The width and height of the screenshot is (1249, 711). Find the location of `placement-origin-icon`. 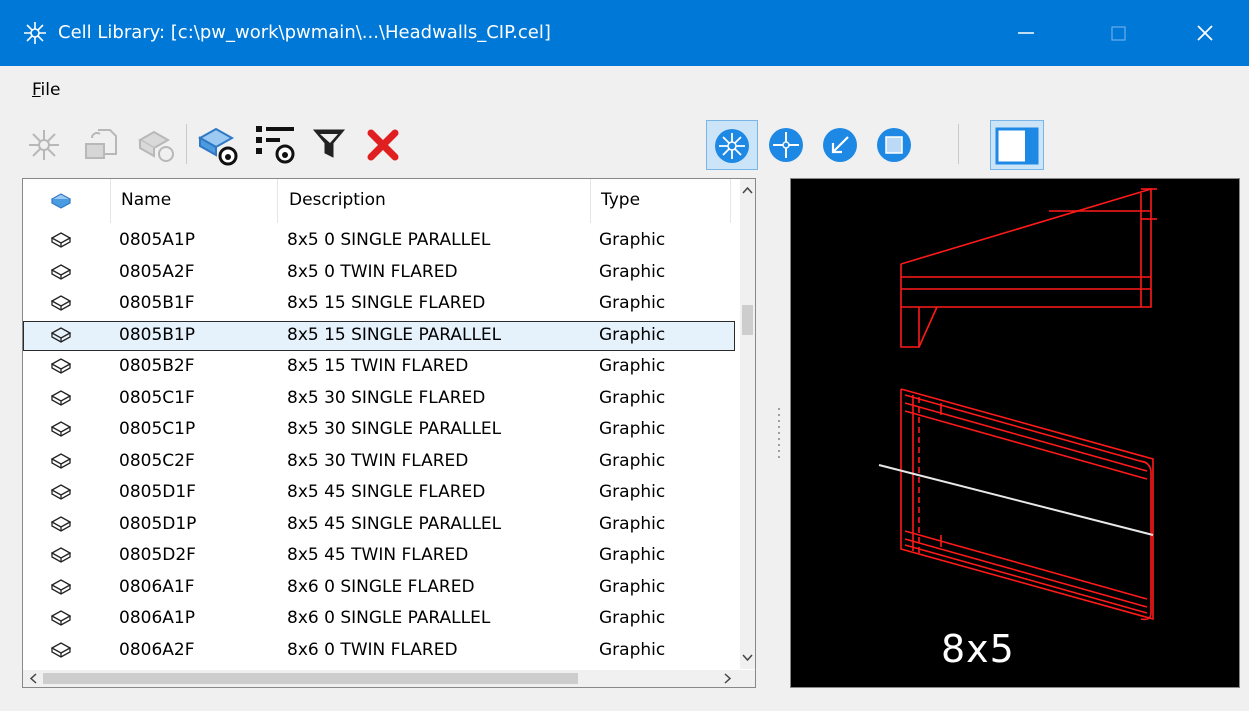

placement-origin-icon is located at coordinates (840, 145).